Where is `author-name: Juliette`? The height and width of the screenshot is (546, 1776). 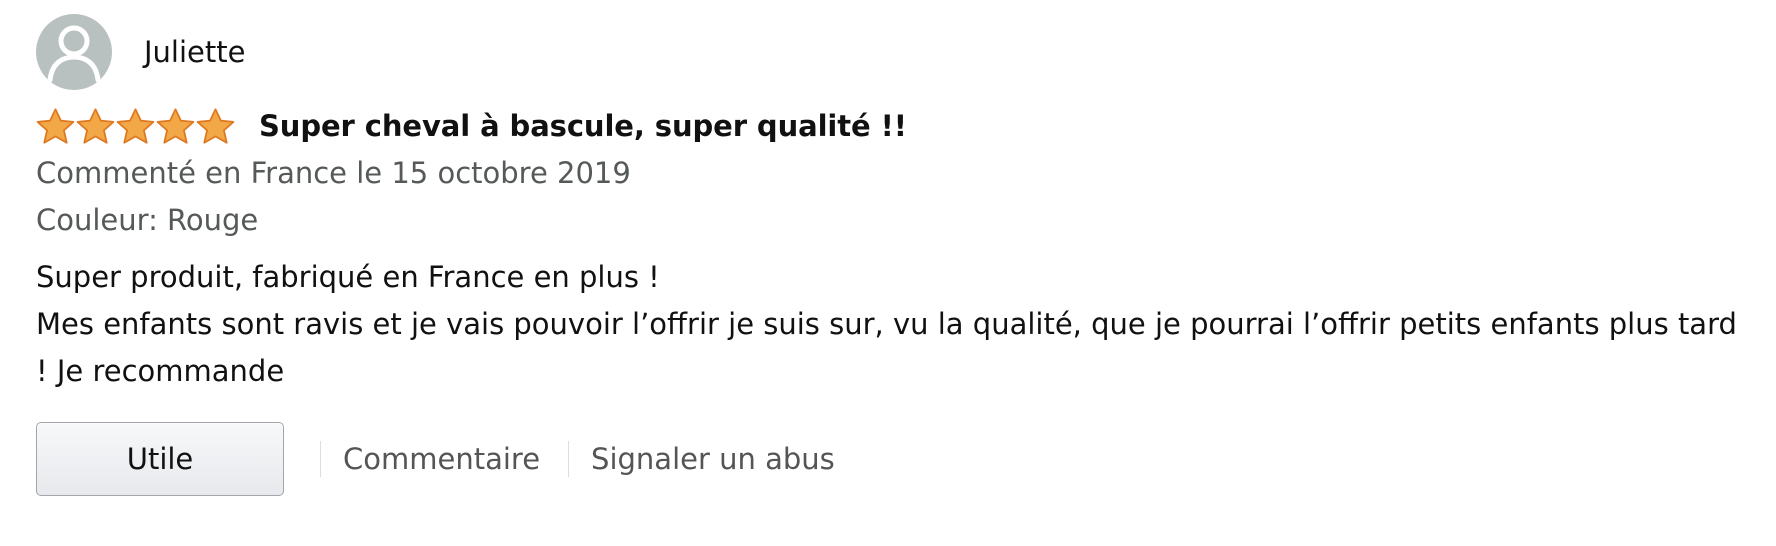
author-name: Juliette is located at coordinates (194, 52).